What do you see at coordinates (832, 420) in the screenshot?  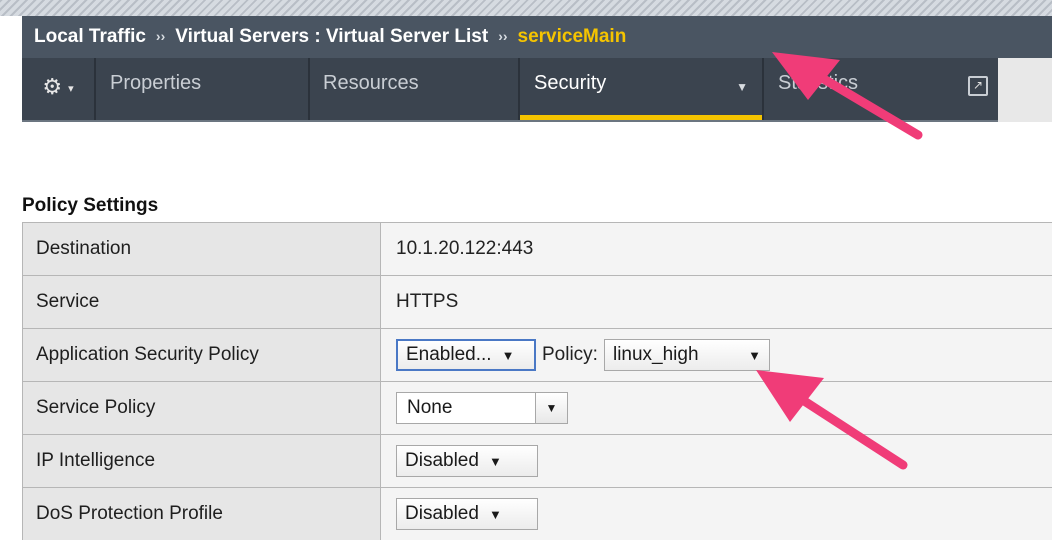 I see `annotation-arrow-policy` at bounding box center [832, 420].